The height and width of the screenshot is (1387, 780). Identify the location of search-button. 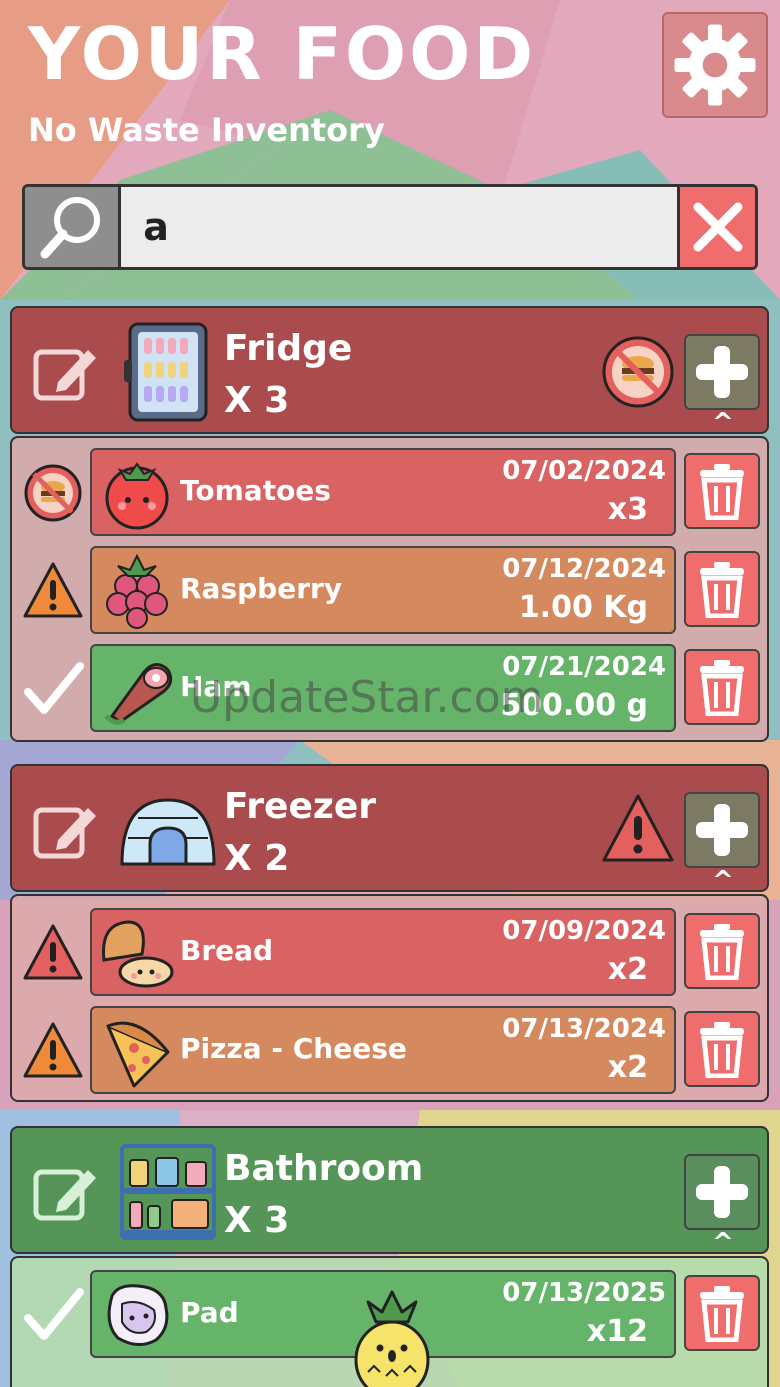
(73, 227).